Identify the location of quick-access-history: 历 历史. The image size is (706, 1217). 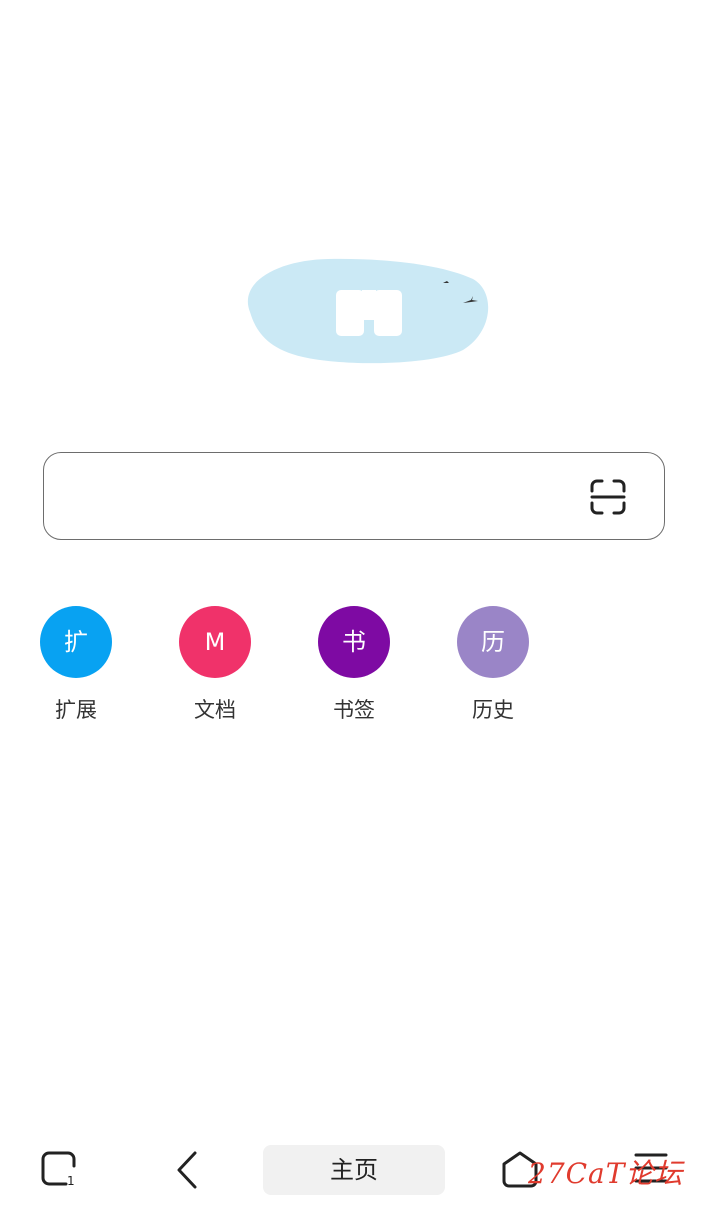
(493, 666).